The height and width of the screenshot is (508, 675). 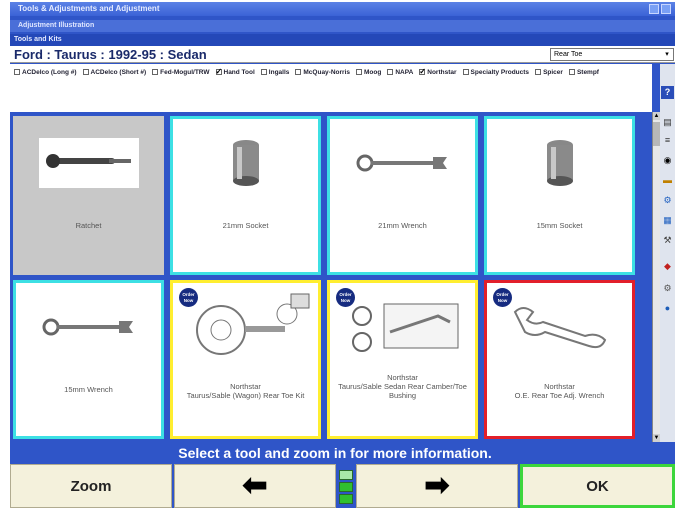 What do you see at coordinates (656, 277) in the screenshot?
I see `tool-grid-scrollbar: ▲ ▼` at bounding box center [656, 277].